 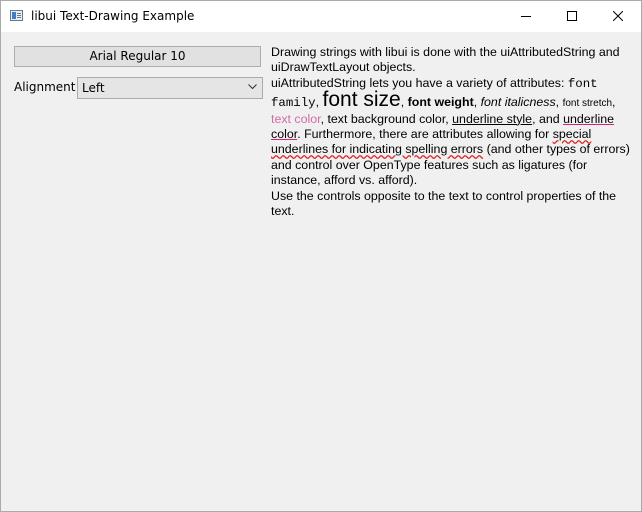 What do you see at coordinates (548, 118) in the screenshot?
I see `separator: , and` at bounding box center [548, 118].